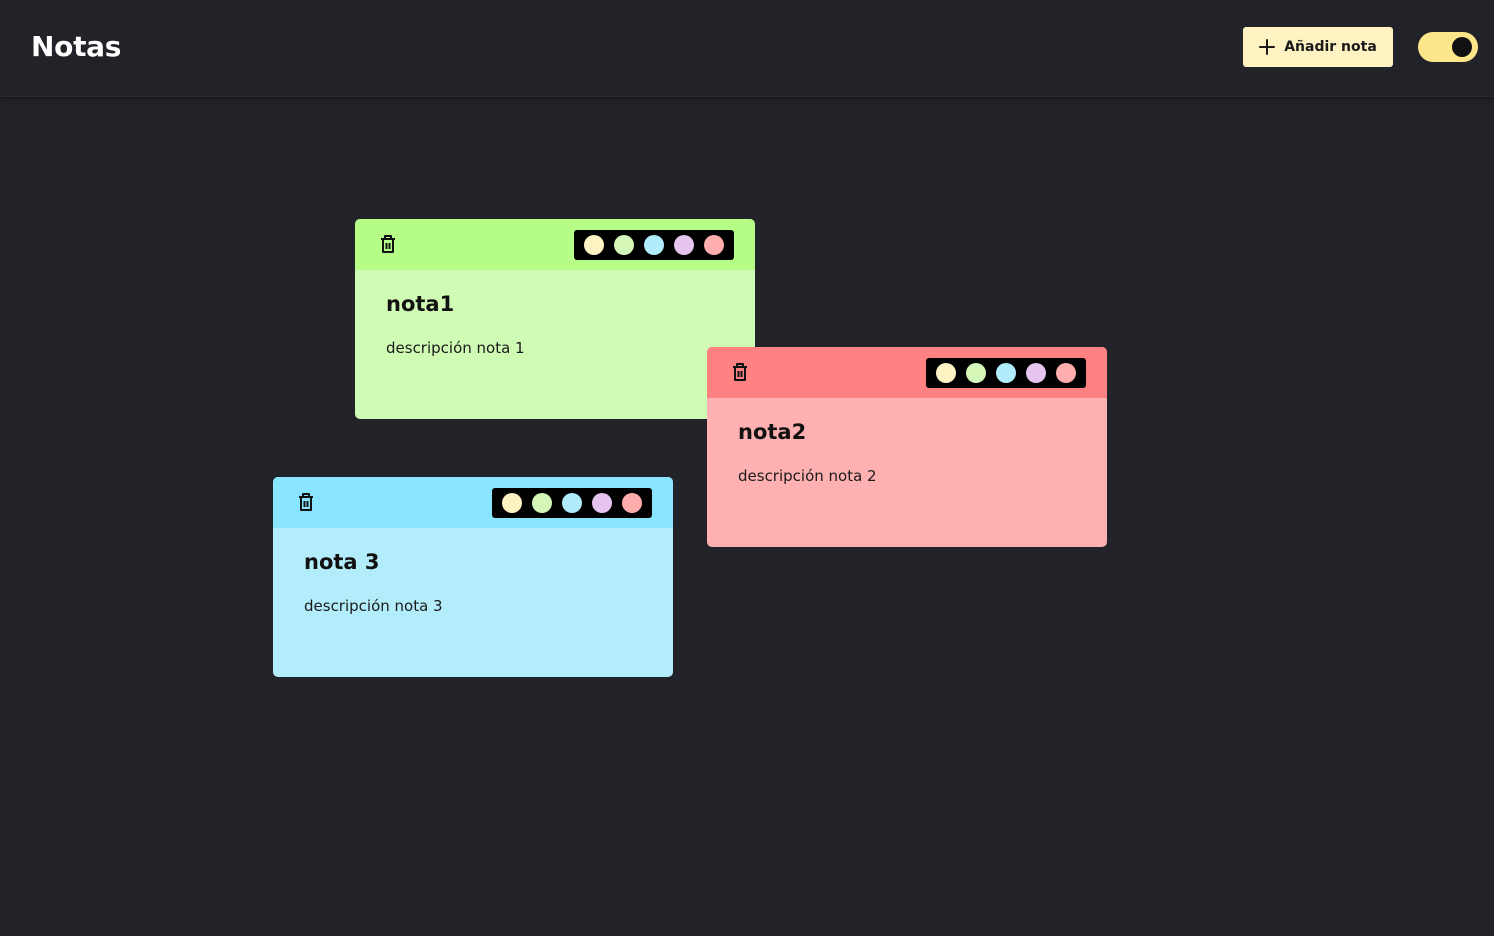  I want to click on note-description: descripción nota 1, so click(455, 348).